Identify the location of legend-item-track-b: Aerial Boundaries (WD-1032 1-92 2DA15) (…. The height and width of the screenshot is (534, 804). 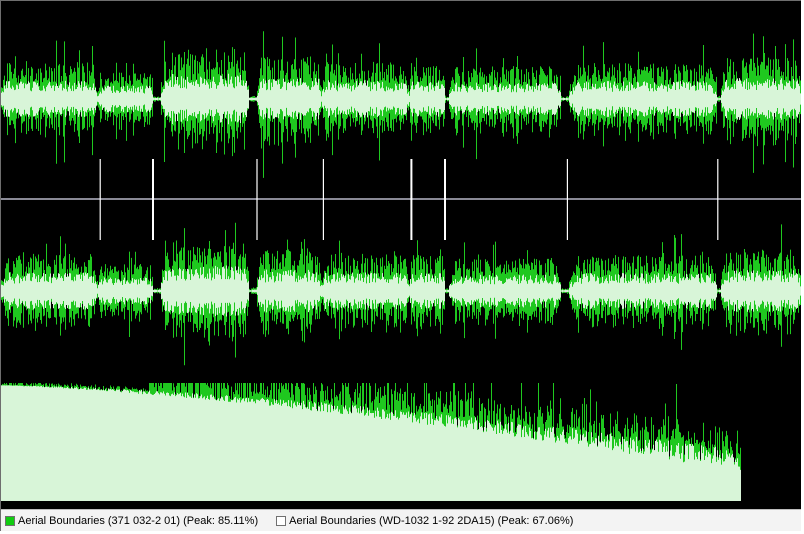
(424, 521).